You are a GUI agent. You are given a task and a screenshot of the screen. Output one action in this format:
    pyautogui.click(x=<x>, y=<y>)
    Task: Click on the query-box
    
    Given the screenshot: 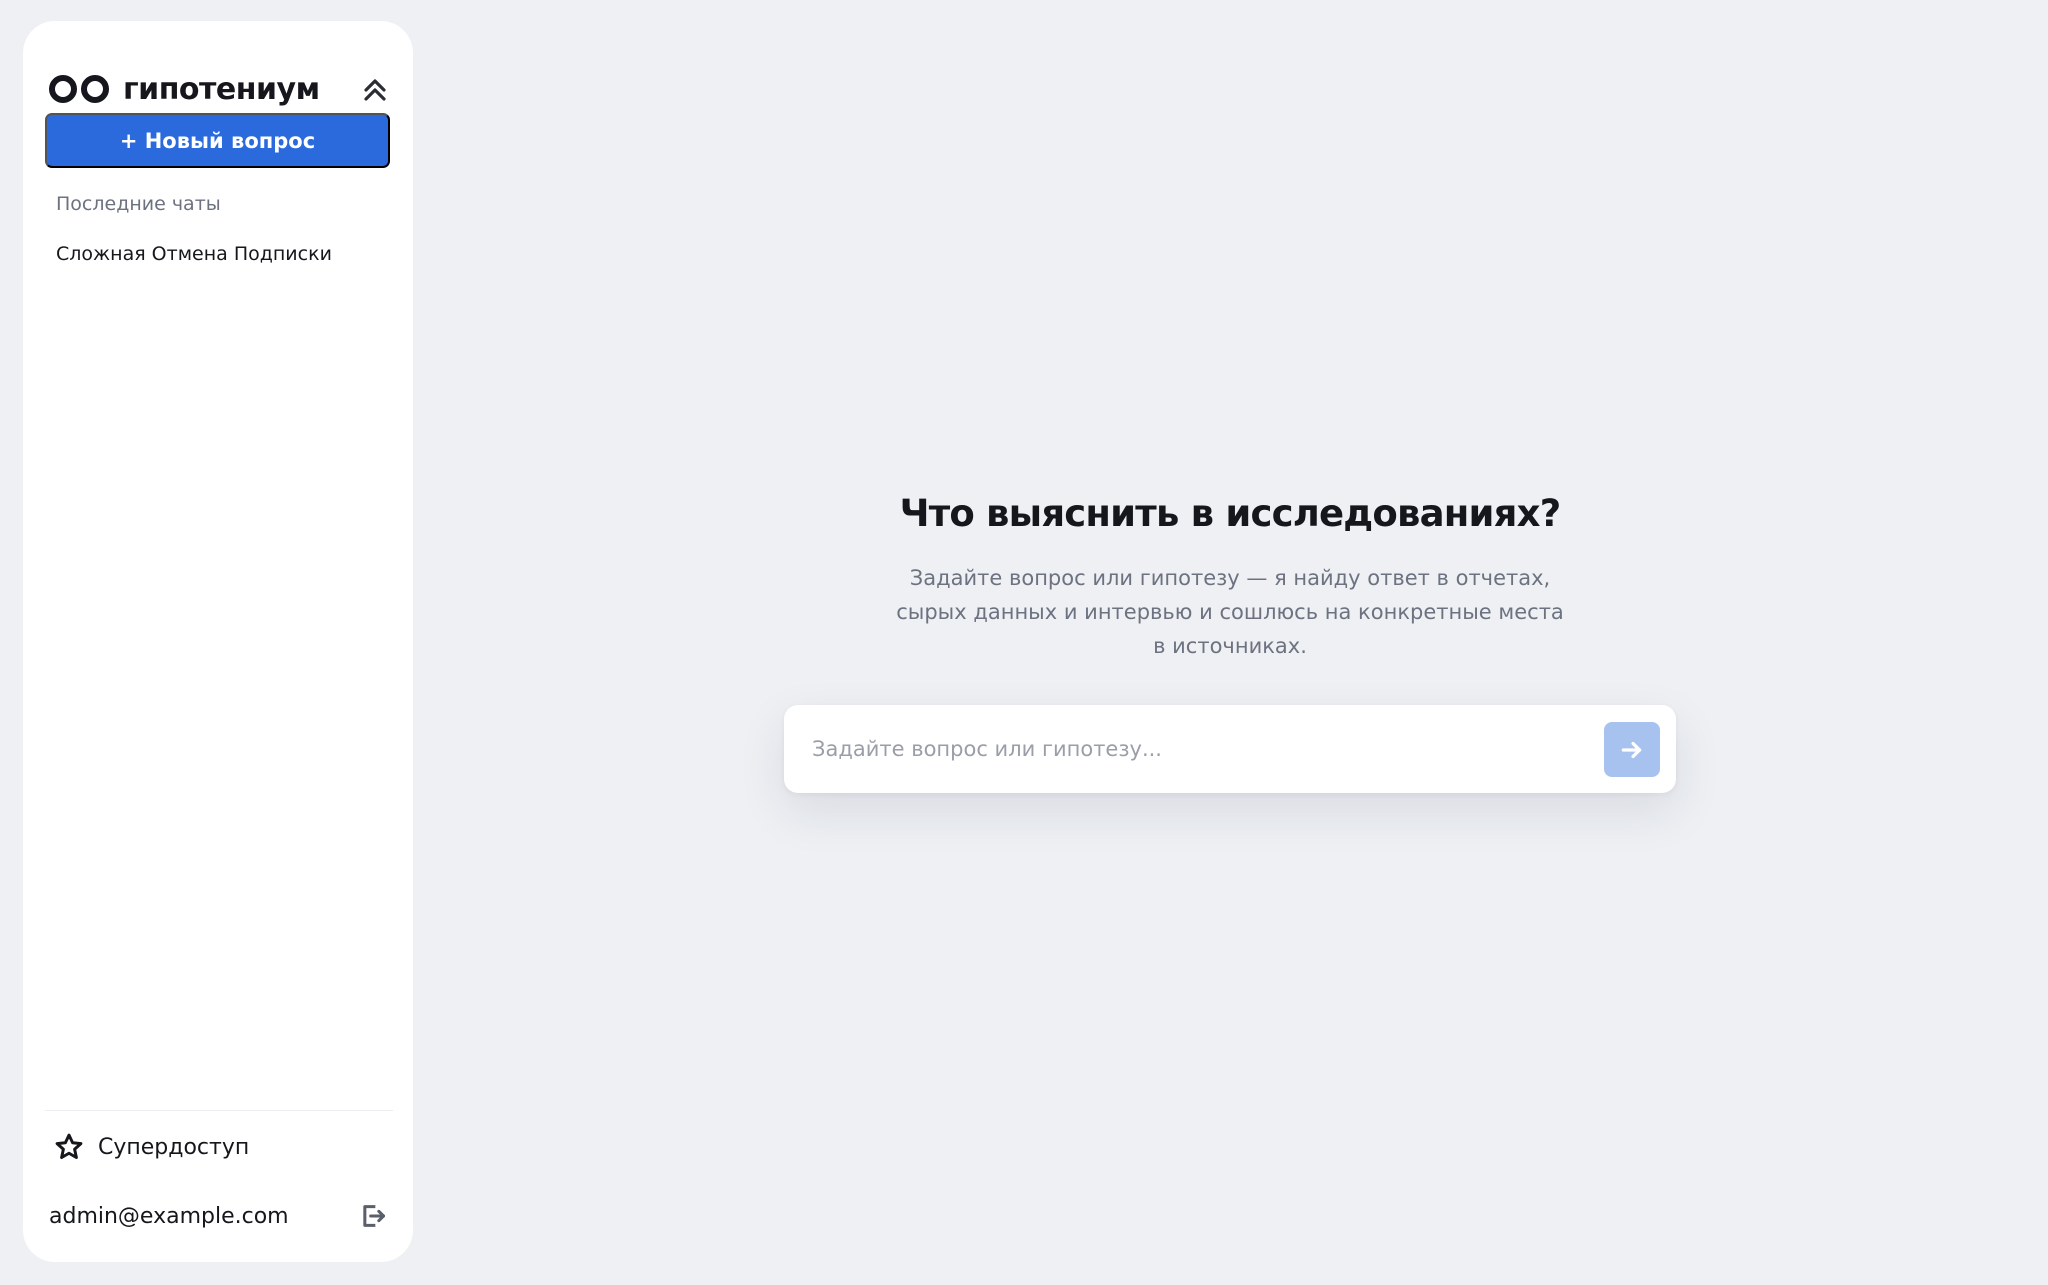 What is the action you would take?
    pyautogui.click(x=1230, y=749)
    